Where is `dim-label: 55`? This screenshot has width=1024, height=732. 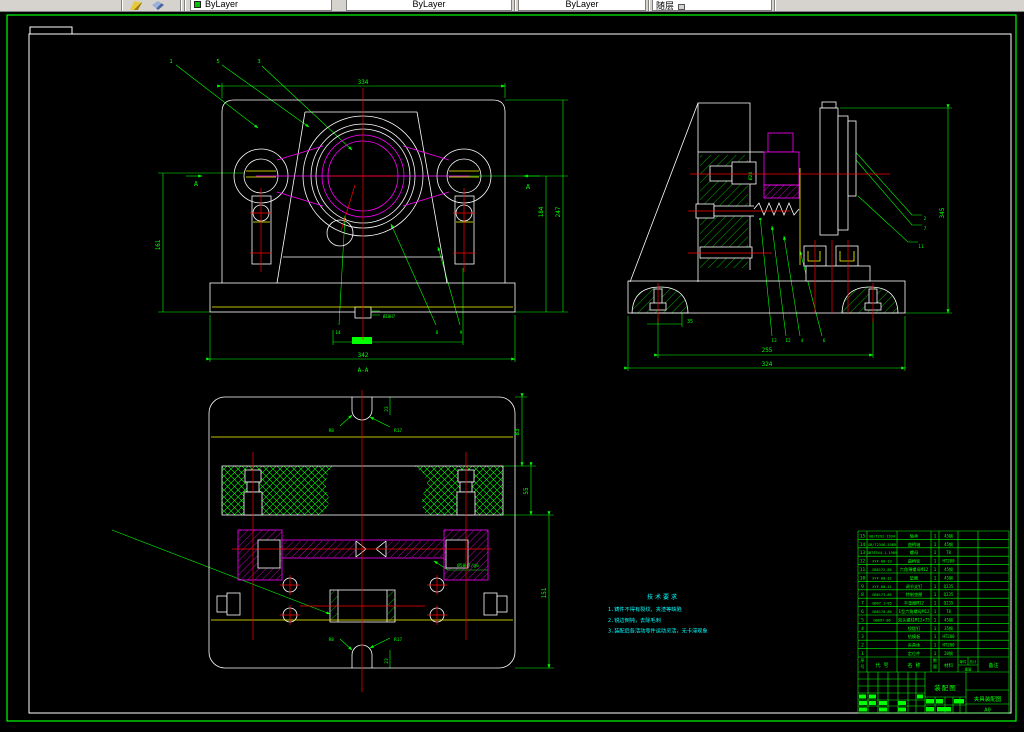 dim-label: 55 is located at coordinates (526, 491).